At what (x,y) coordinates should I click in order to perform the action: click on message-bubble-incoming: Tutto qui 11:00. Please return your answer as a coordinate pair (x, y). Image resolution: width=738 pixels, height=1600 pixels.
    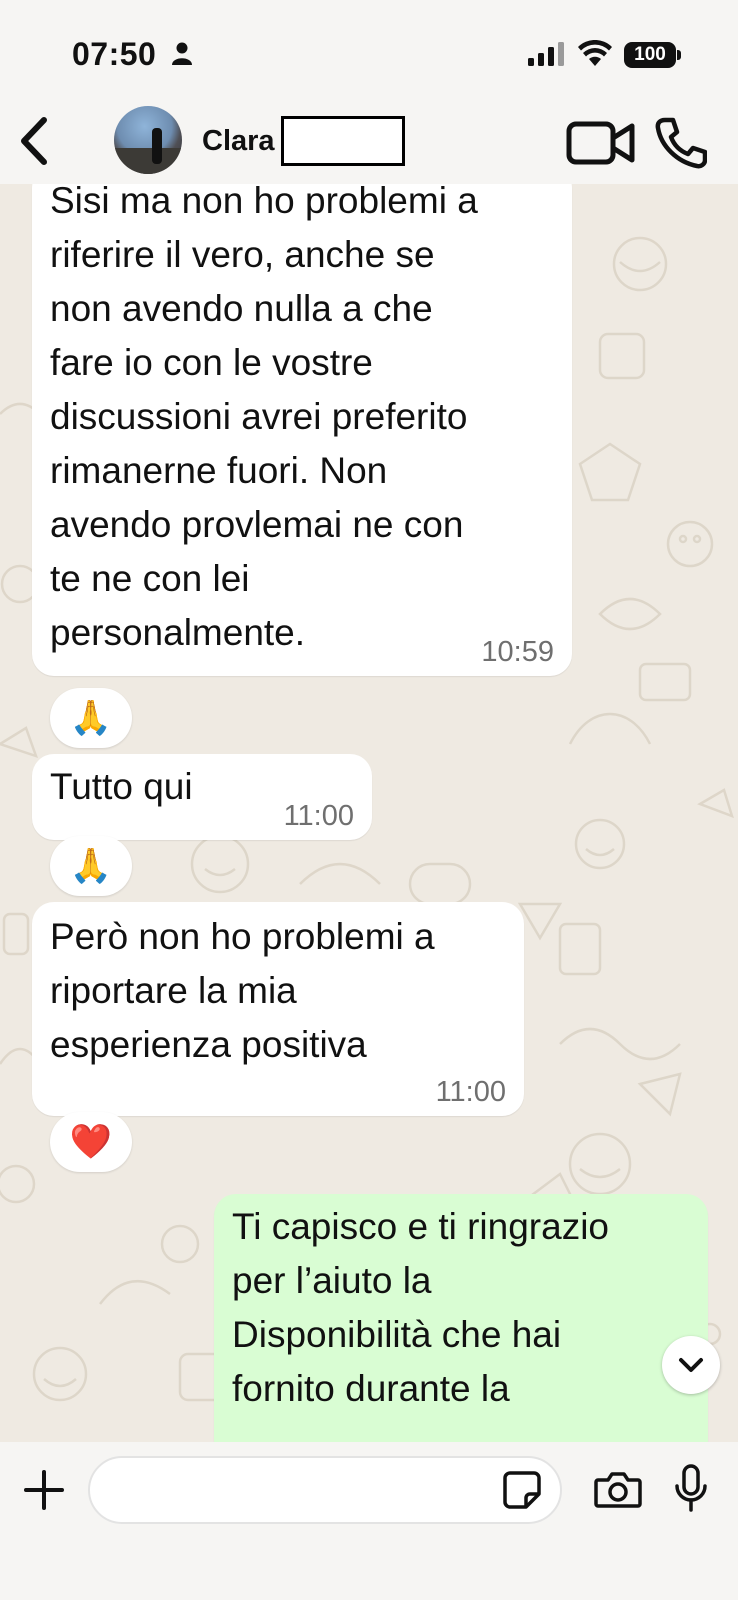
    Looking at the image, I should click on (202, 797).